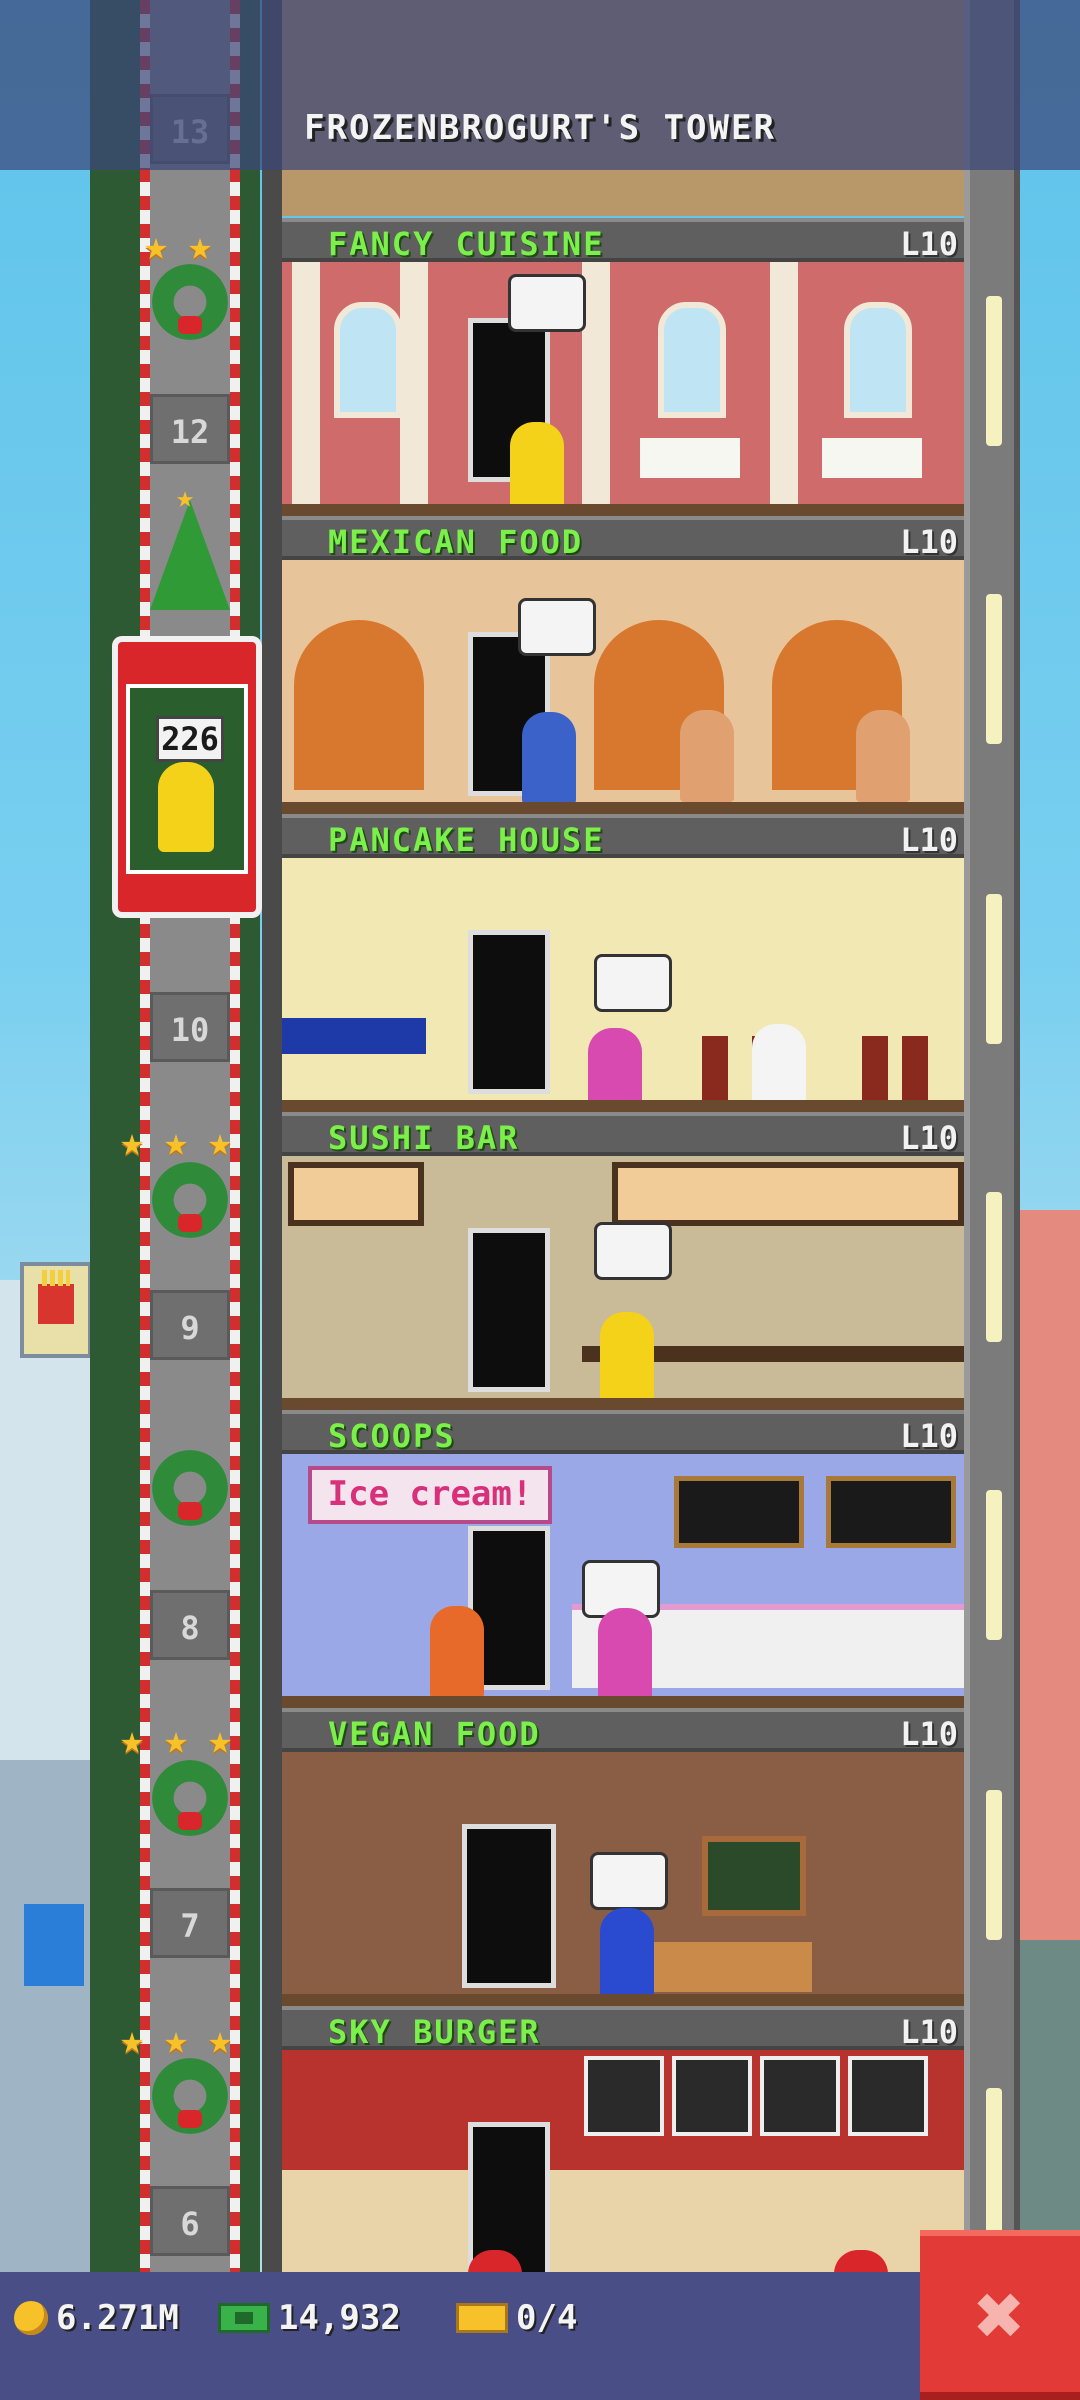  I want to click on tickets-value: 0/4, so click(547, 2318).